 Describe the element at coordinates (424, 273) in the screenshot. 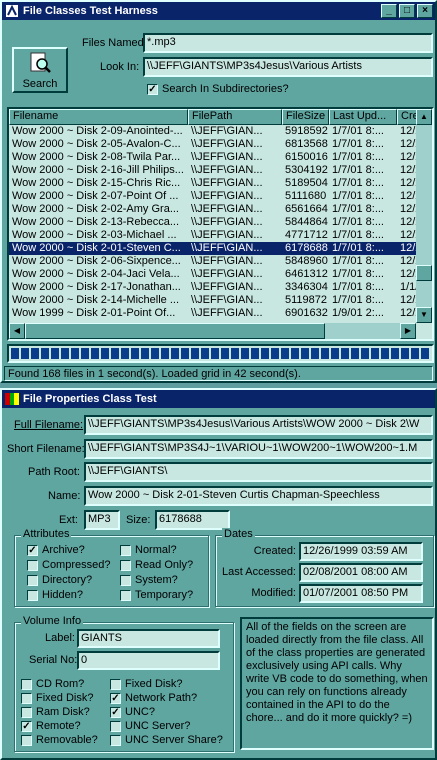

I see `scroll-thumb` at that location.